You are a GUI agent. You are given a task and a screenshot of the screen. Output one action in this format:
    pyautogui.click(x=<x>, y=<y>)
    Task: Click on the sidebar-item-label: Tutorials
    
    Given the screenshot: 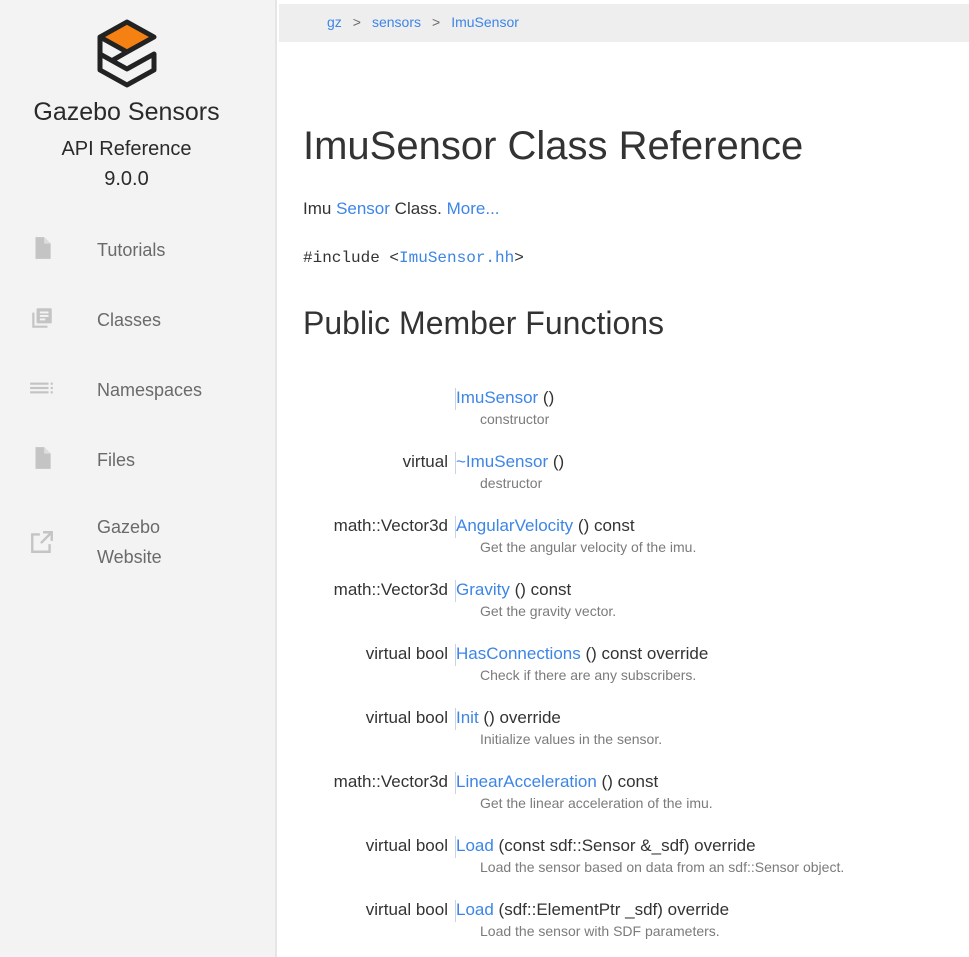 What is the action you would take?
    pyautogui.click(x=131, y=250)
    